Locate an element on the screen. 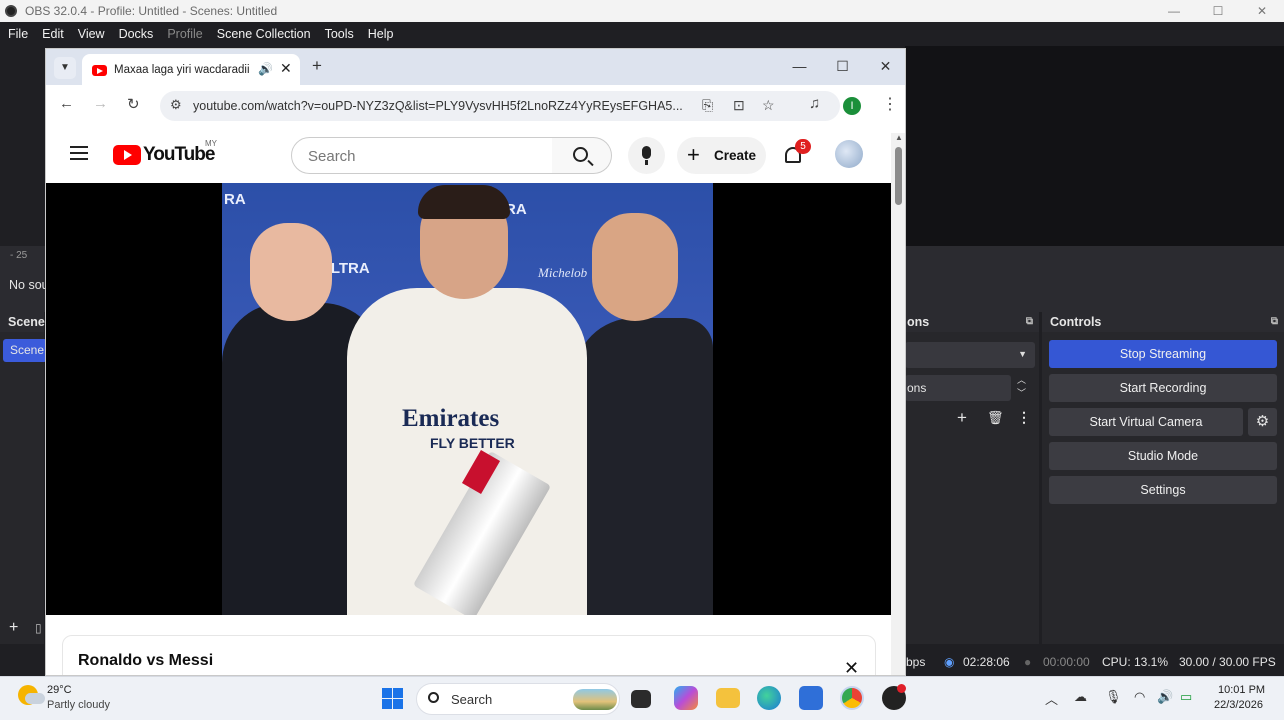 The height and width of the screenshot is (720, 1284). start-windows-icon is located at coordinates (392, 698).